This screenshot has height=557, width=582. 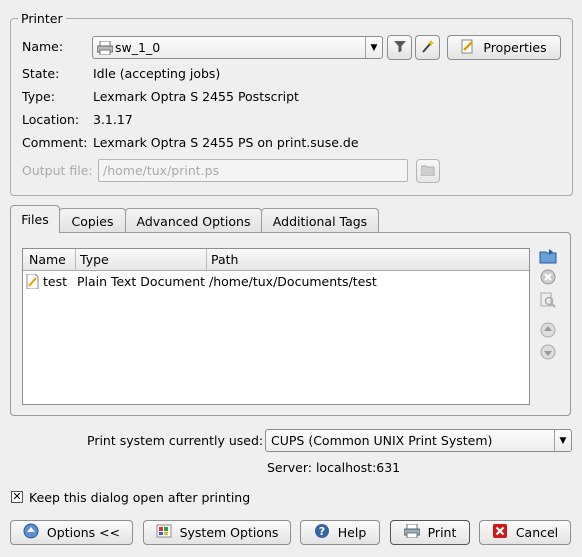 I want to click on system-options-button: System Options, so click(x=217, y=532).